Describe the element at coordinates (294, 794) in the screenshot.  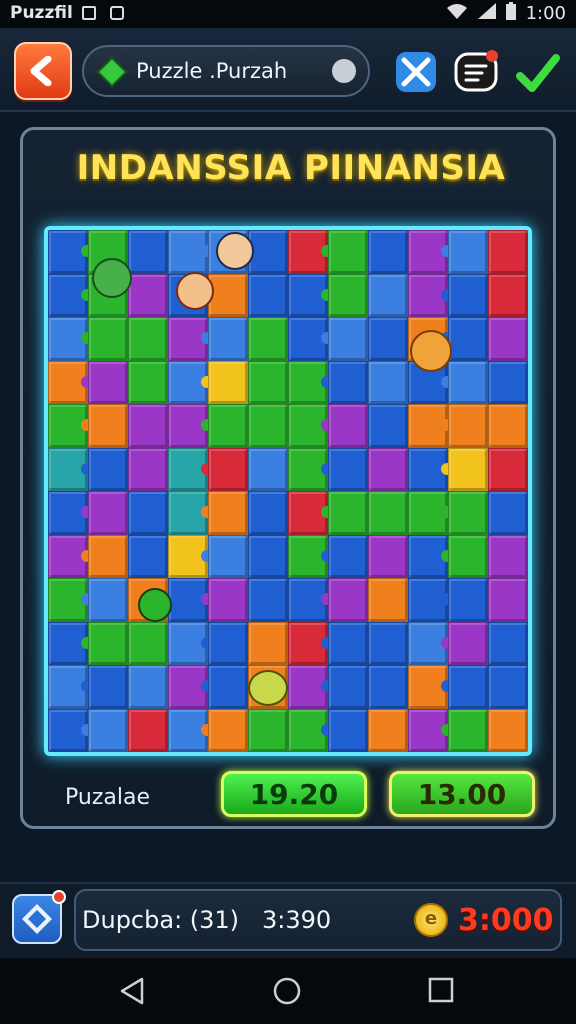
I see `score-primary-button: 19.20` at that location.